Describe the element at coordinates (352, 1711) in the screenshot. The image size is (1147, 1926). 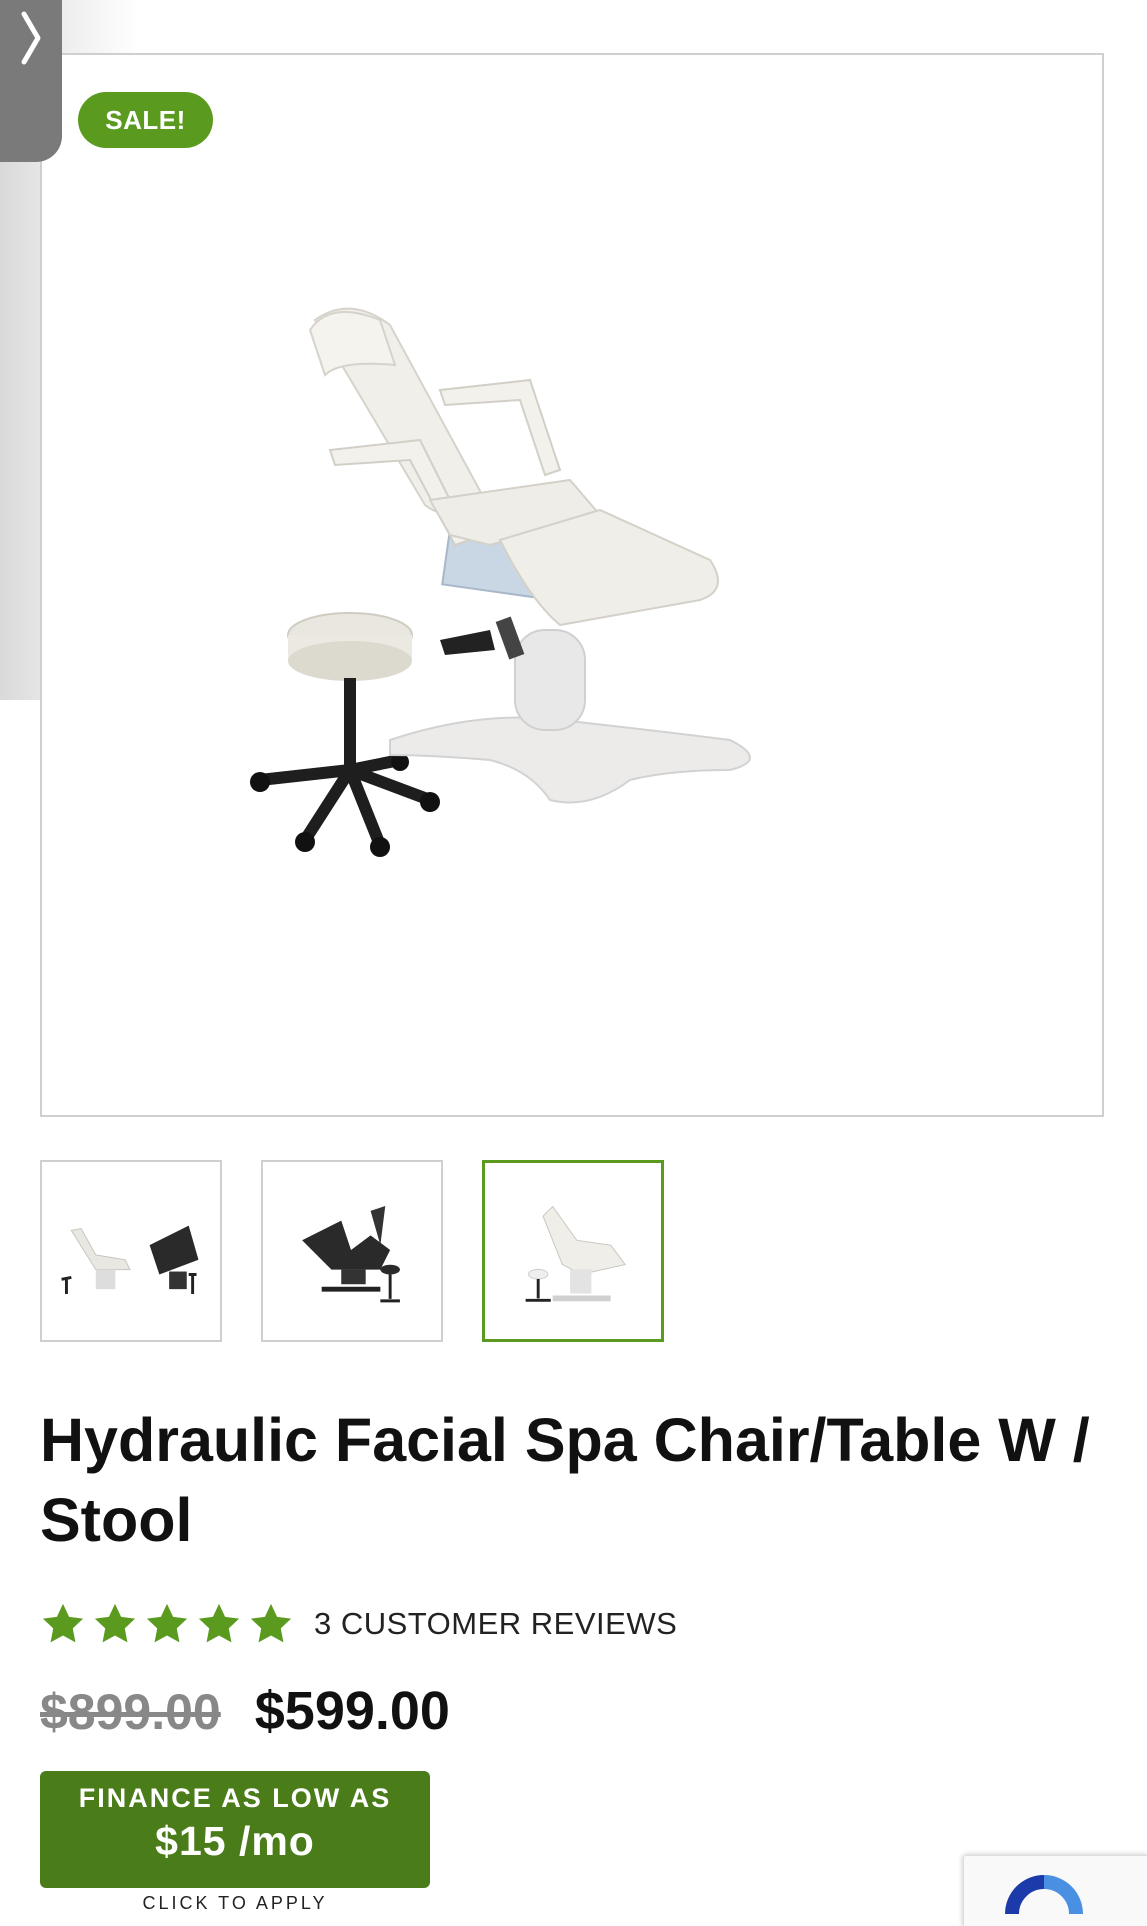
I see `sale-price: $599.00` at that location.